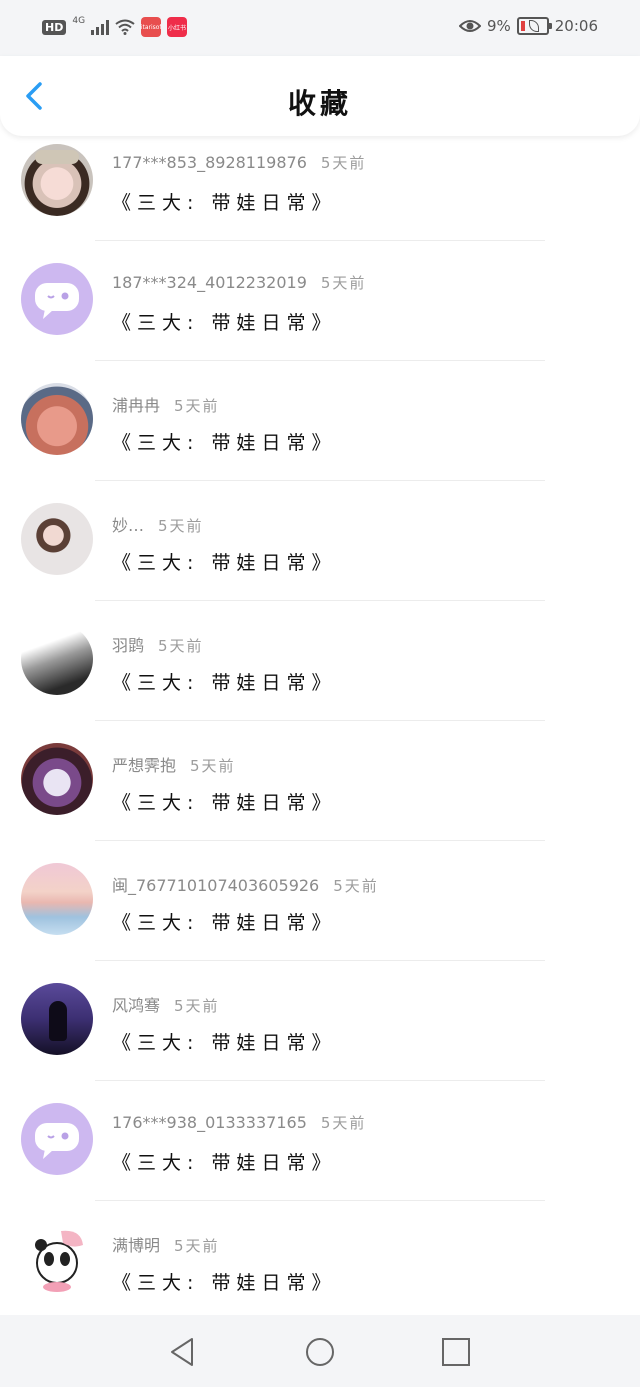 This screenshot has height=1387, width=640. I want to click on panda-sticker-icon, so click(59, 1261).